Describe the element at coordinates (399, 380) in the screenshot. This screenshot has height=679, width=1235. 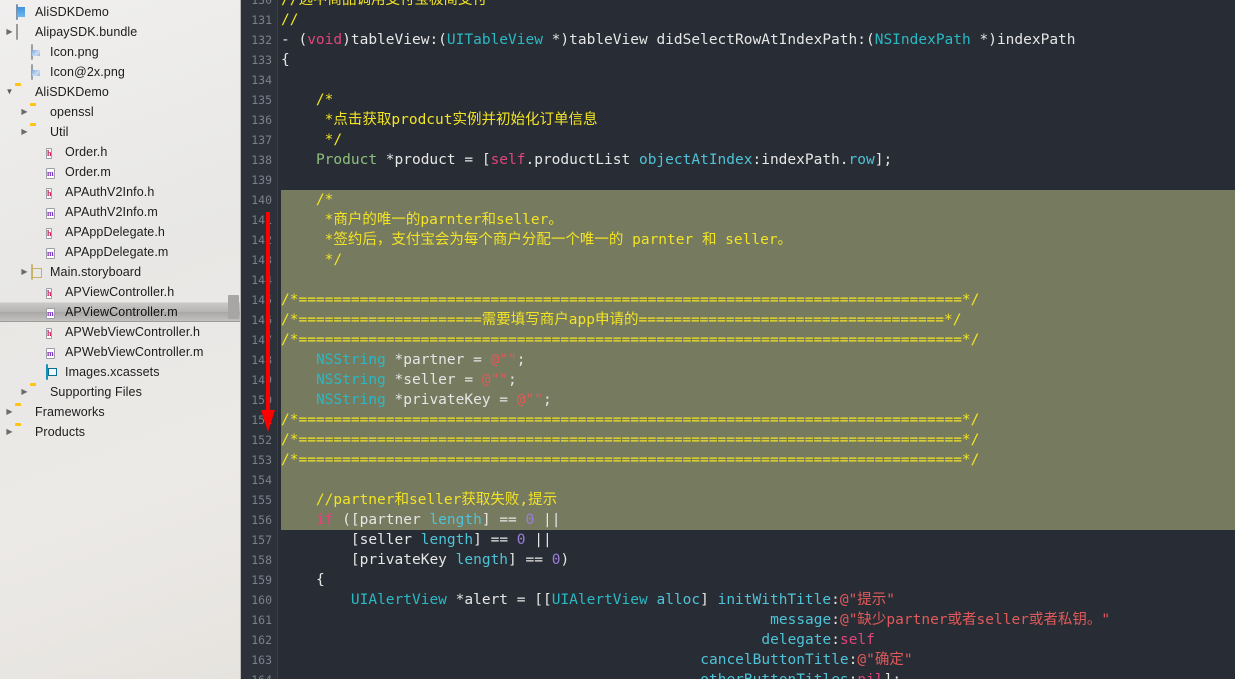
I see `code-line: NSString *seller = @"";` at that location.